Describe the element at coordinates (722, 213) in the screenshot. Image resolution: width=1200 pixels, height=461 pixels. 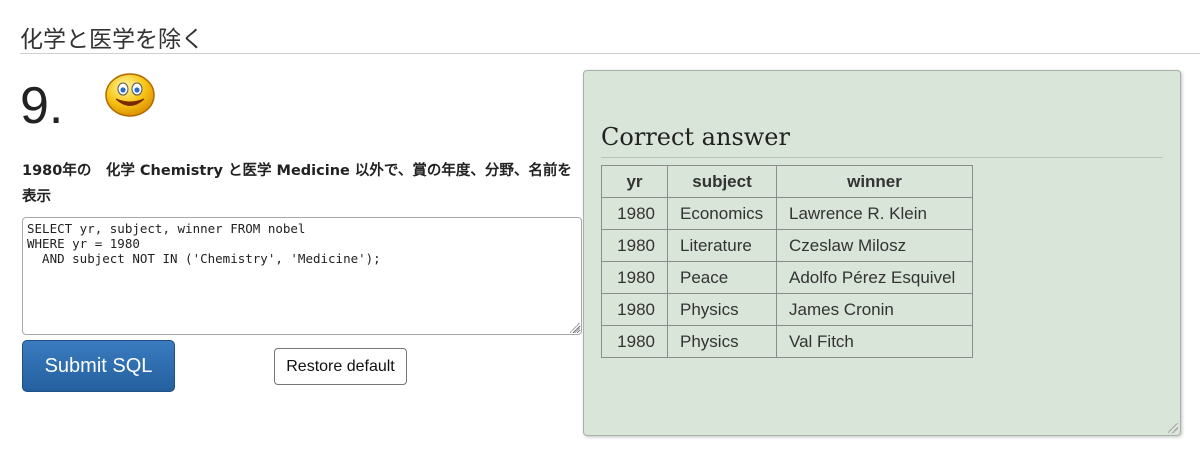
I see `cell-subject: Economics` at that location.